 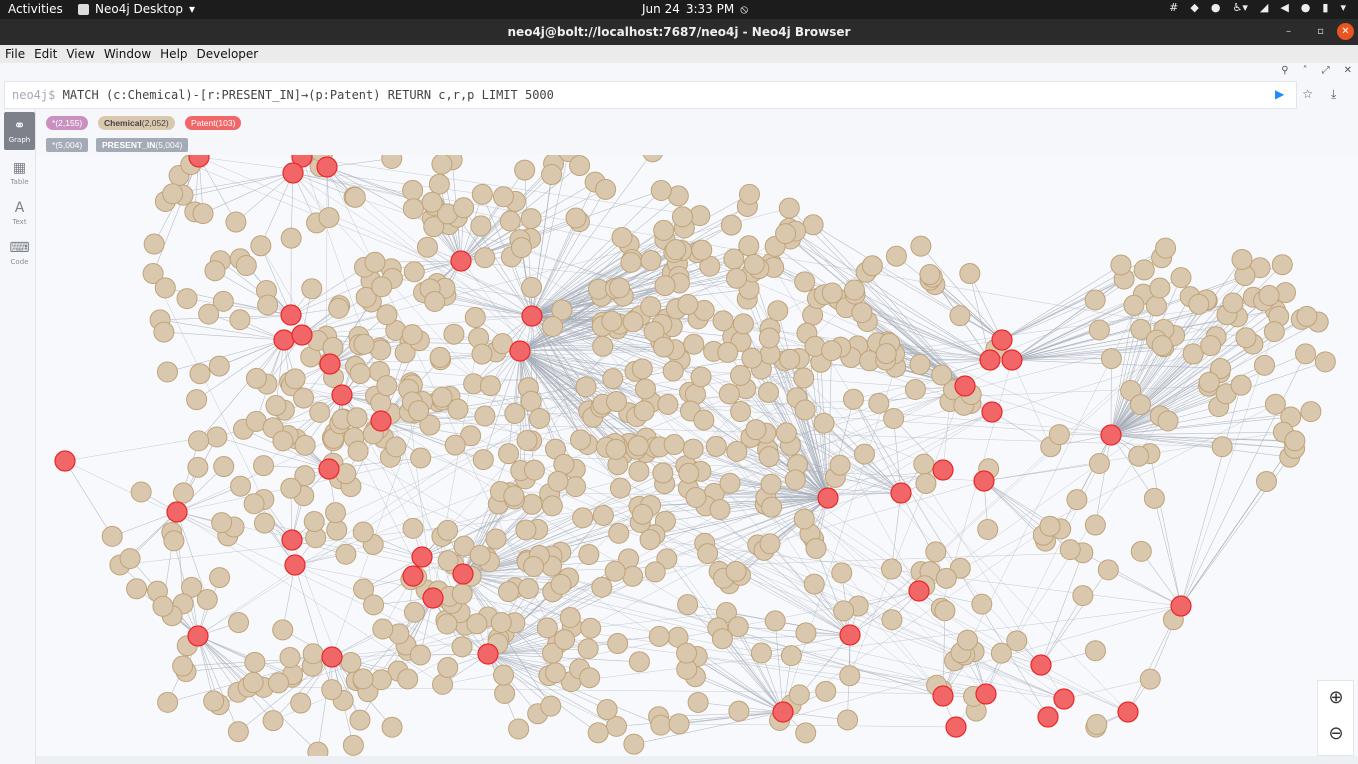 I want to click on menu-window: Window, so click(x=127, y=54).